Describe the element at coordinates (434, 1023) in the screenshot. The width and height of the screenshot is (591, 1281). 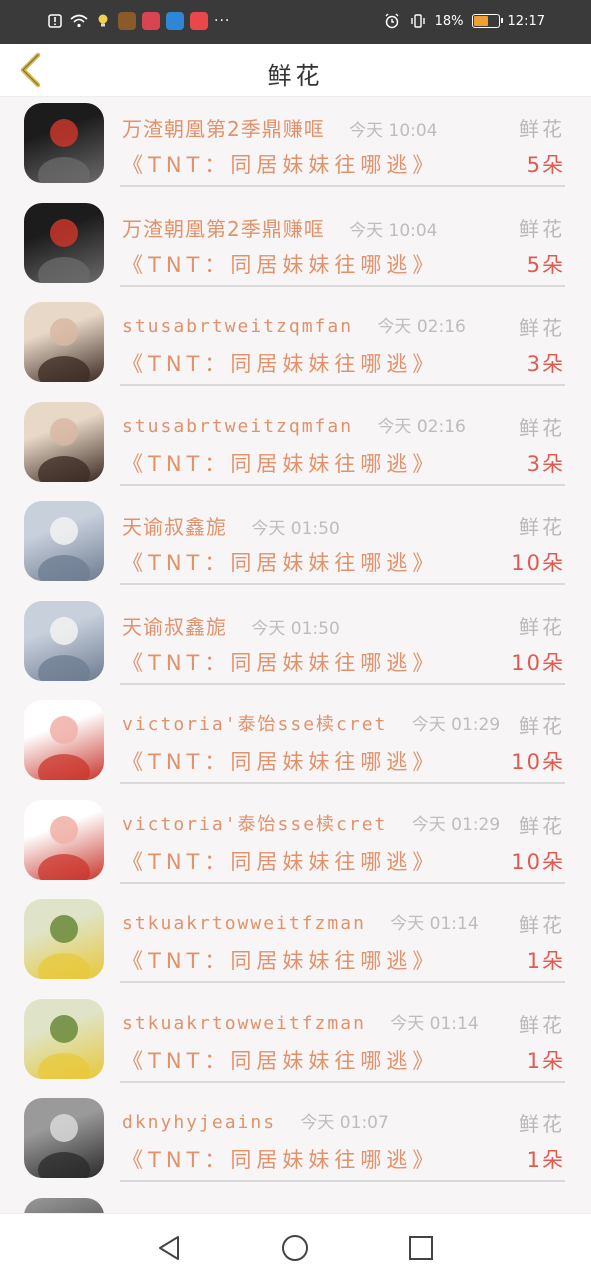
I see `timestamp: 今天 01:14` at that location.